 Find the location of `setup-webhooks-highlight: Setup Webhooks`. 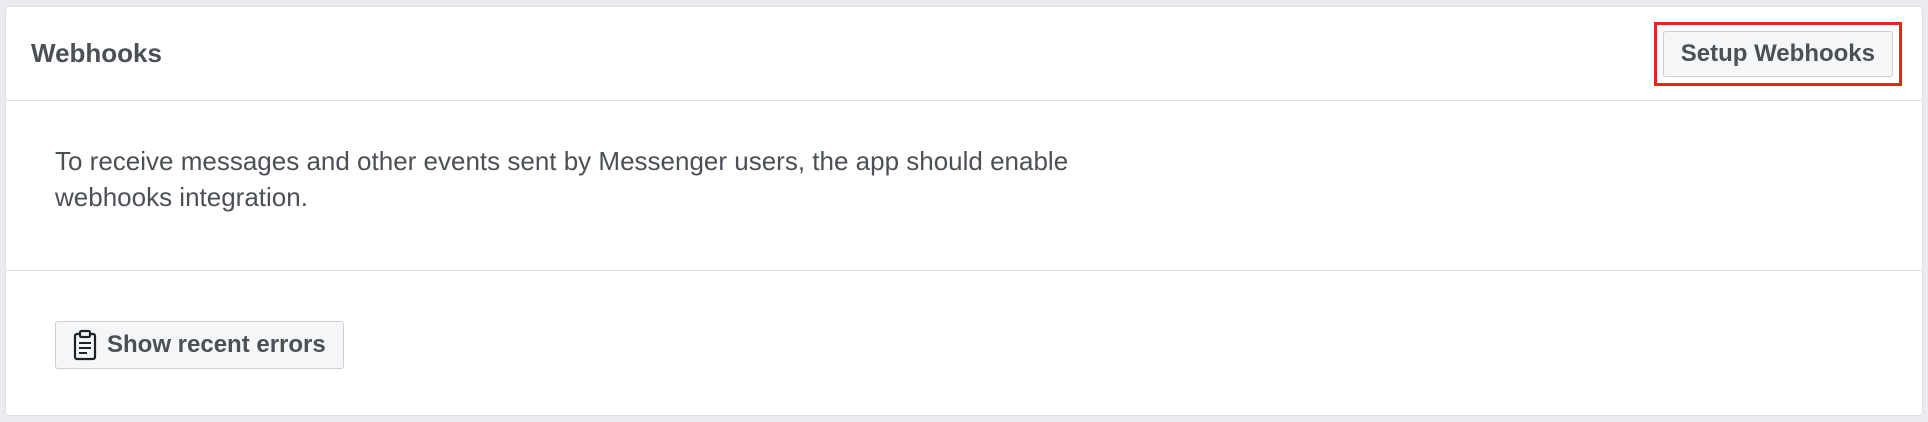

setup-webhooks-highlight: Setup Webhooks is located at coordinates (1777, 53).